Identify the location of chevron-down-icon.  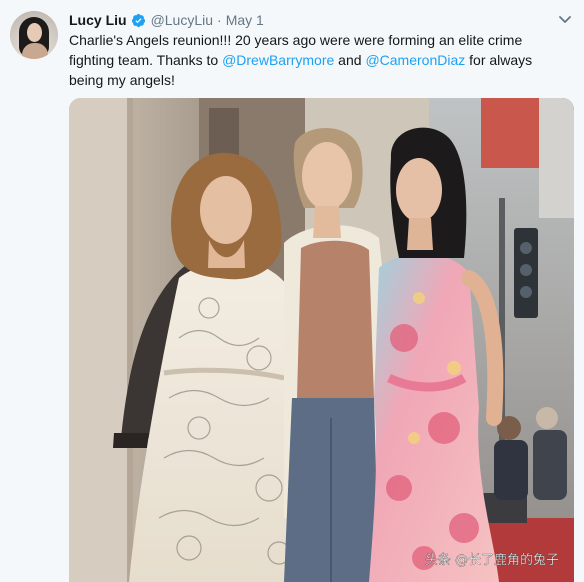
(565, 19).